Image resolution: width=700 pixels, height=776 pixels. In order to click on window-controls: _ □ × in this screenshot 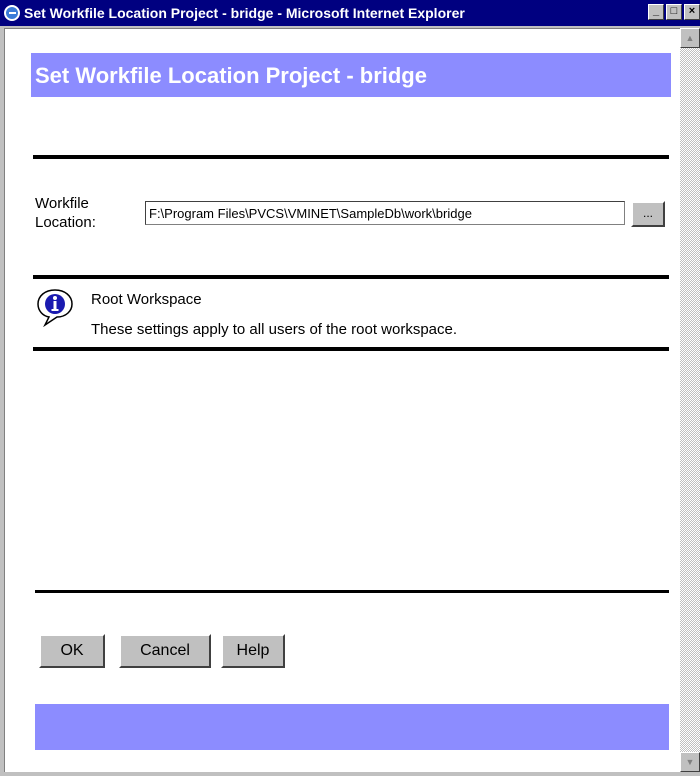, I will do `click(674, 12)`.